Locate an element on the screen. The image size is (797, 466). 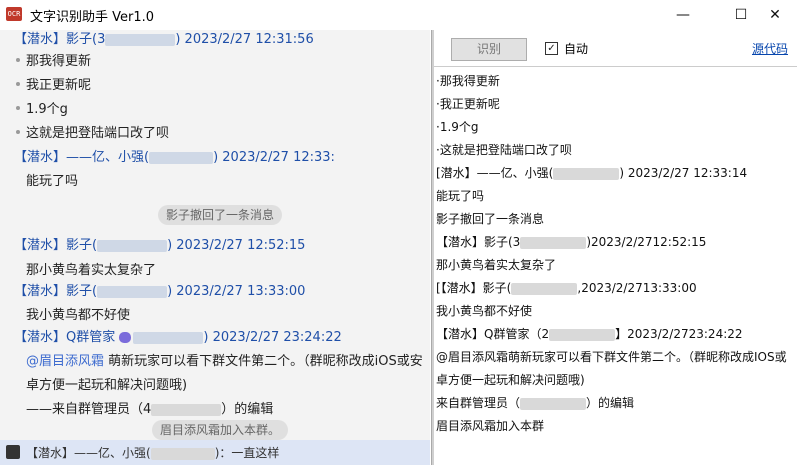
message-text: 1.9个g is located at coordinates (47, 109).